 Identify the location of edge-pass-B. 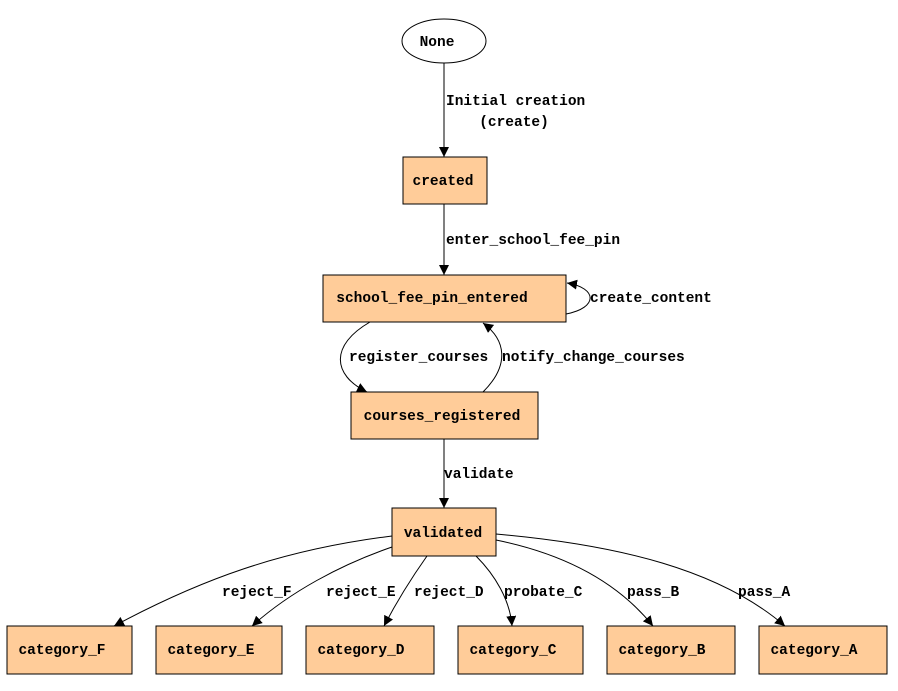
(574, 583).